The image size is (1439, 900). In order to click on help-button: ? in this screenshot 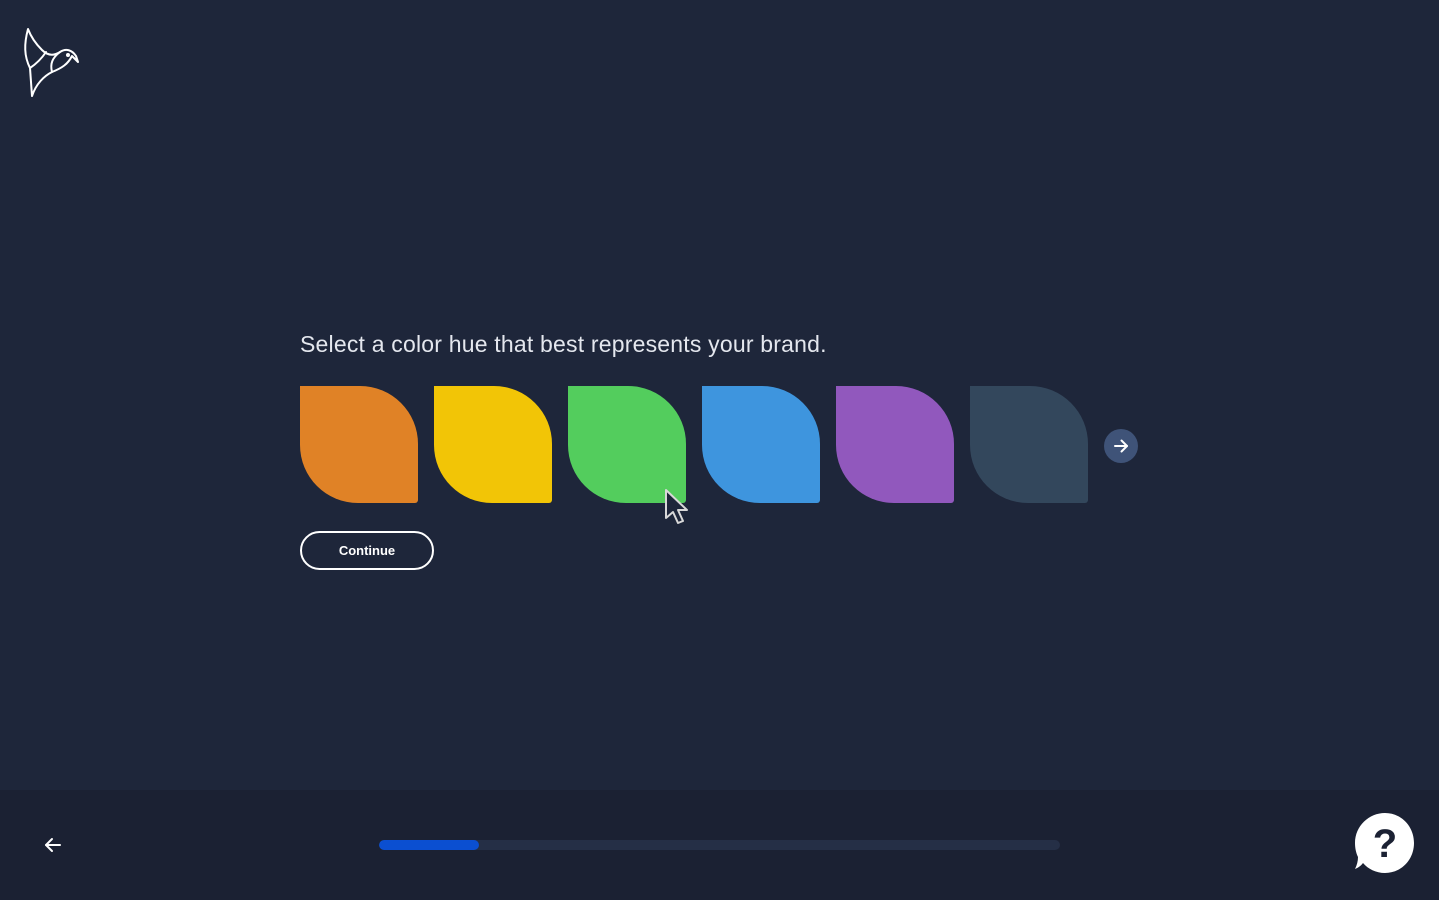, I will do `click(1385, 843)`.